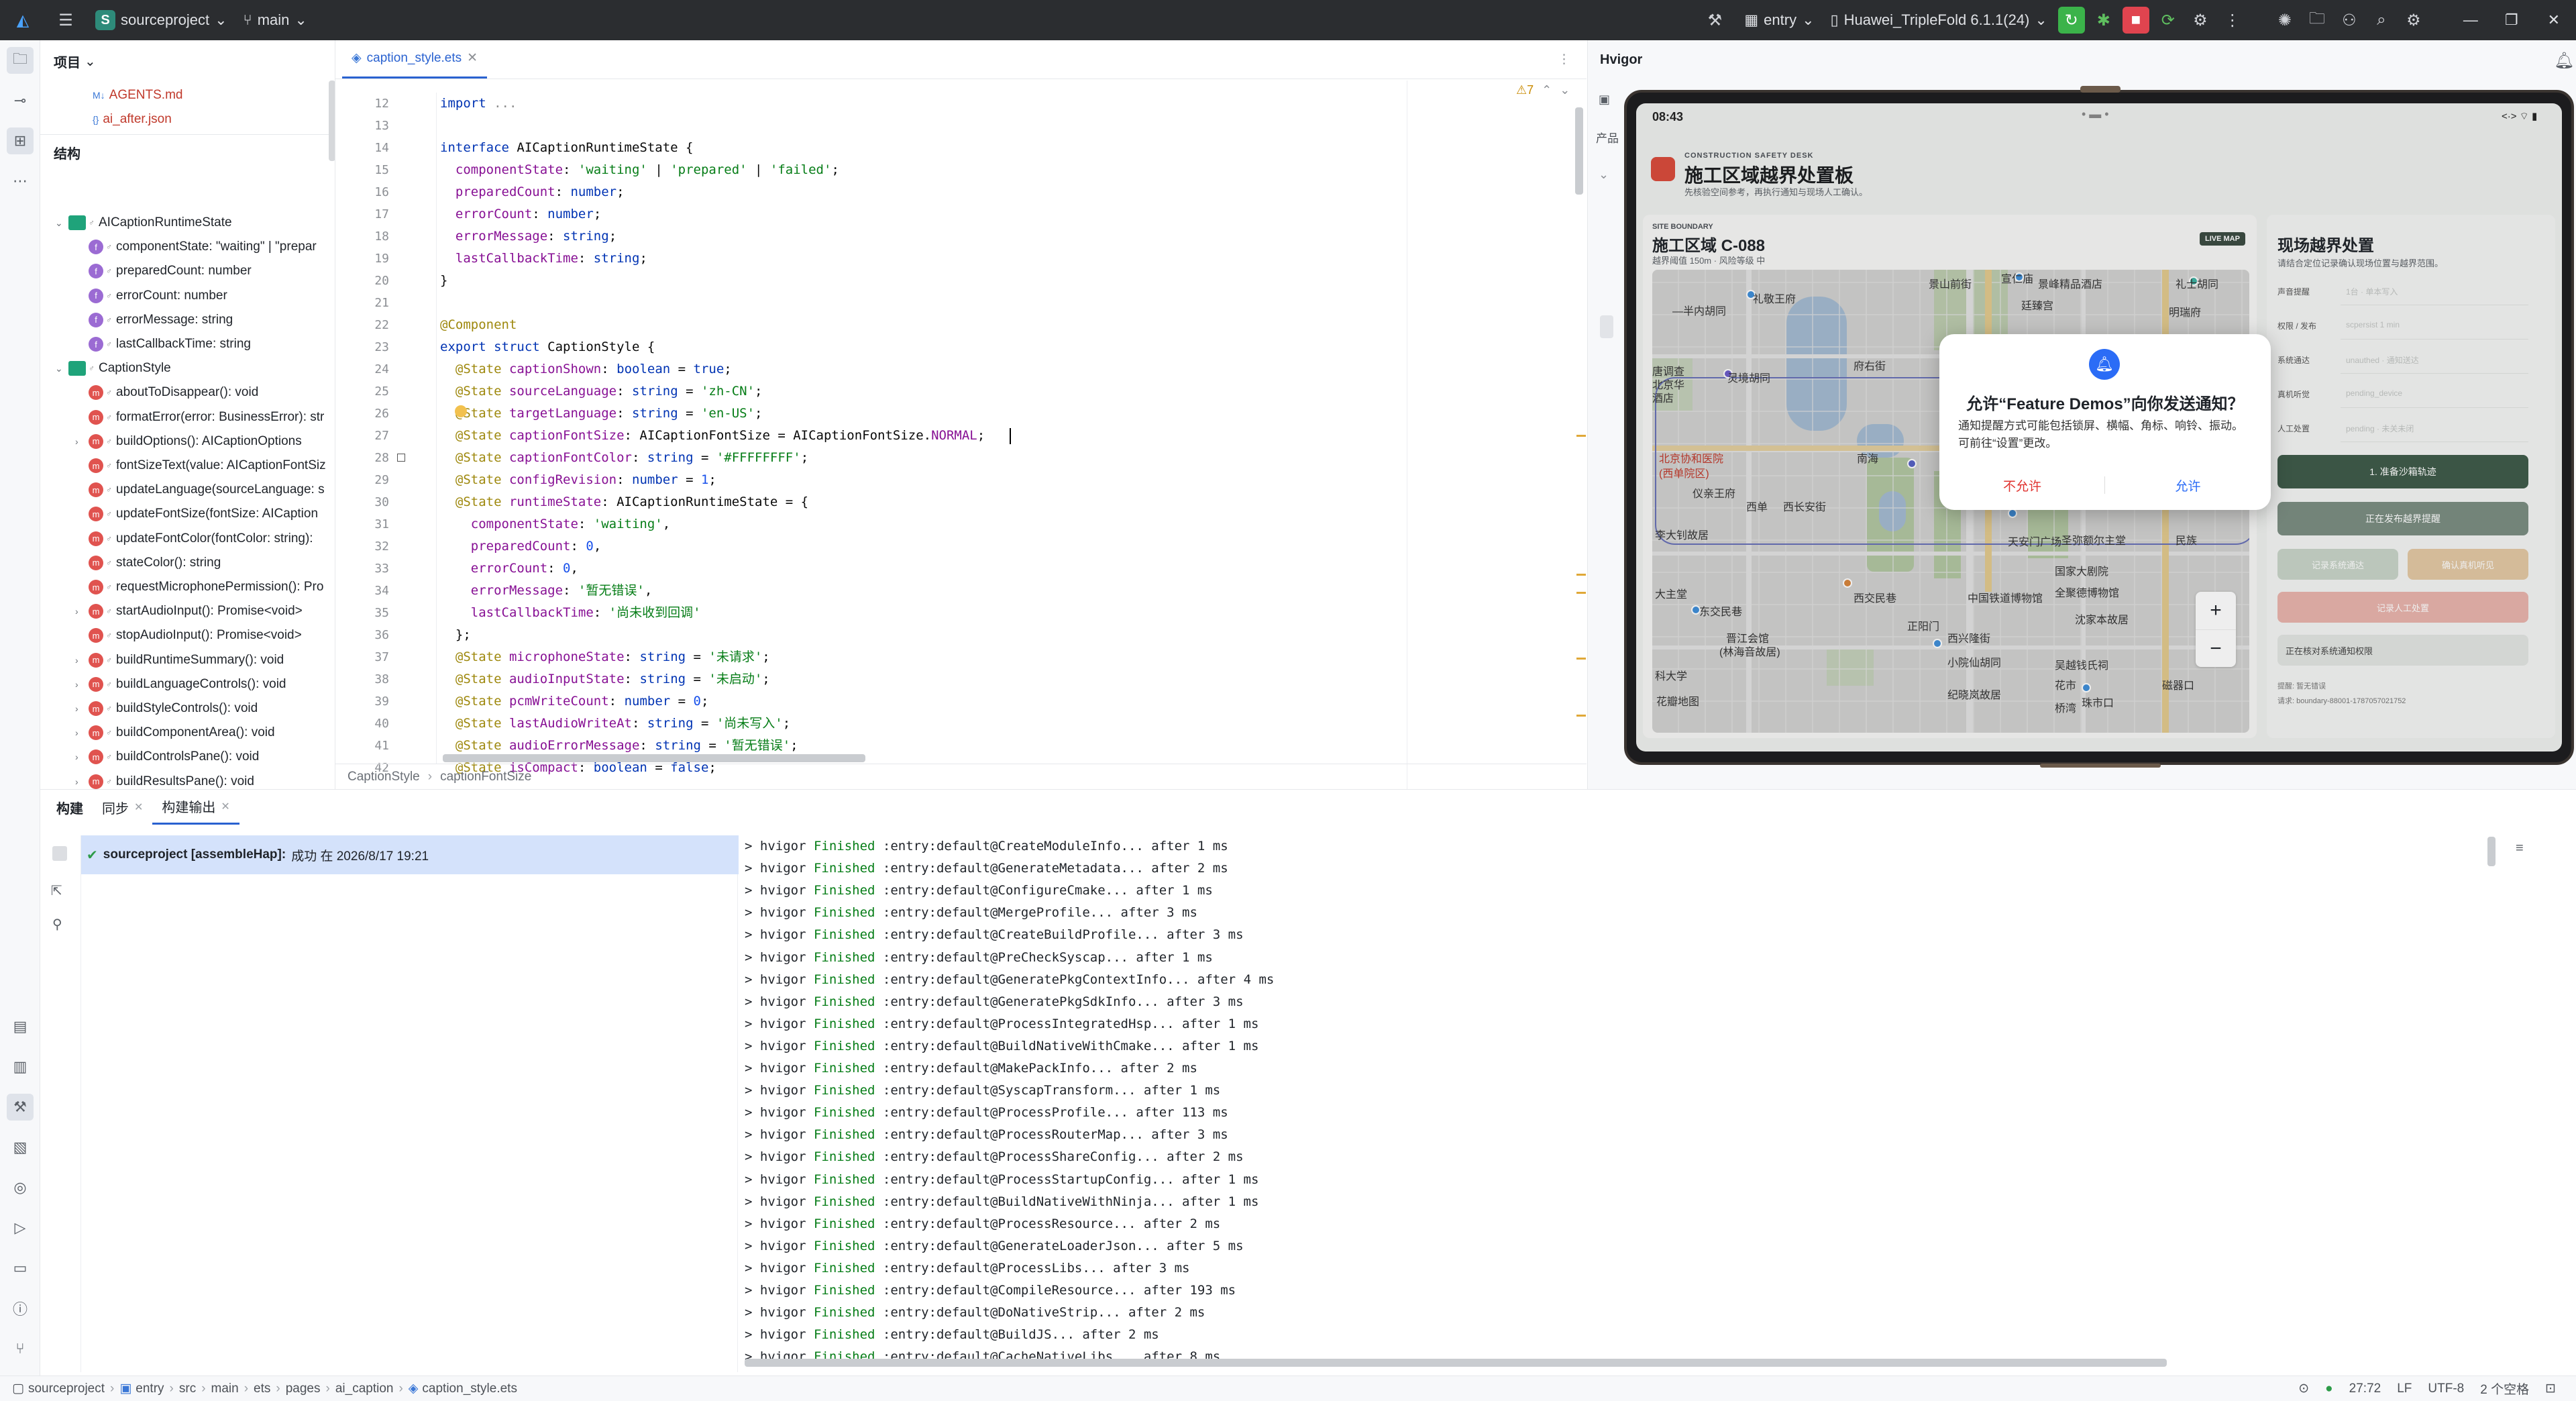  Describe the element at coordinates (1939, 20) in the screenshot. I see `device-selector: ▯ Huawei_TripleFold 6.1.1(24) ⌄` at that location.